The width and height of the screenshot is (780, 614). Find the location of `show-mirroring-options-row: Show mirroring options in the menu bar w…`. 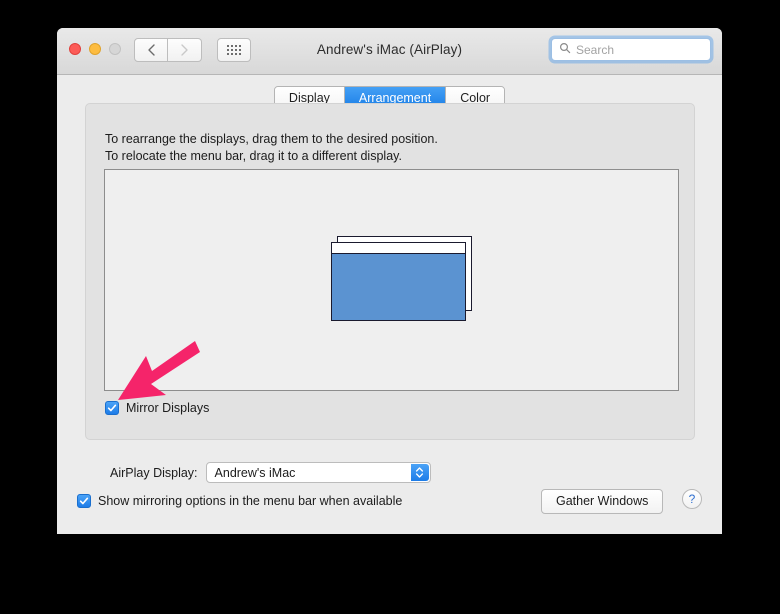

show-mirroring-options-row: Show mirroring options in the menu bar w… is located at coordinates (239, 501).